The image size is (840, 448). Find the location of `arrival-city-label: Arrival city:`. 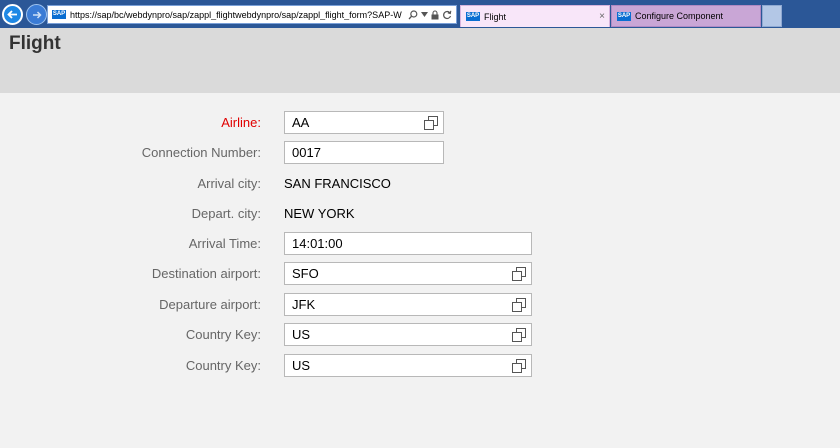

arrival-city-label: Arrival city: is located at coordinates (229, 183).